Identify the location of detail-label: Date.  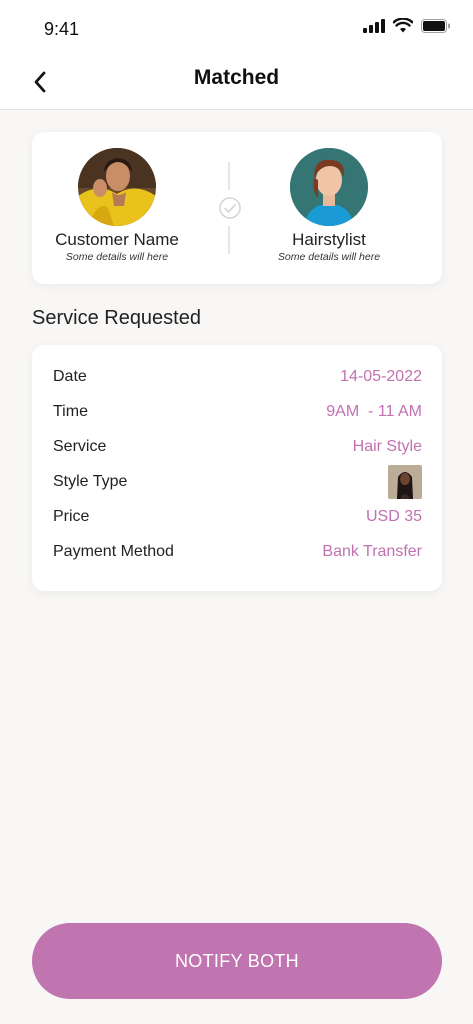
(70, 376).